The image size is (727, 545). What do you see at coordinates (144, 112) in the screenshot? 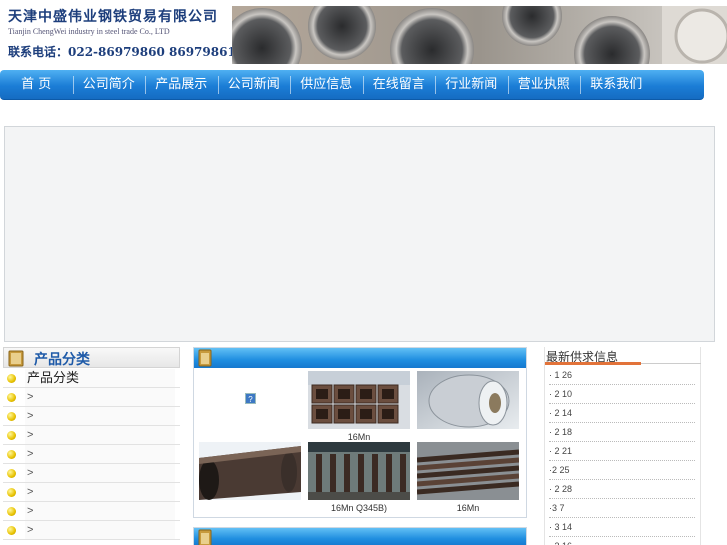
I see `set-homepage-link: 设为首页` at bounding box center [144, 112].